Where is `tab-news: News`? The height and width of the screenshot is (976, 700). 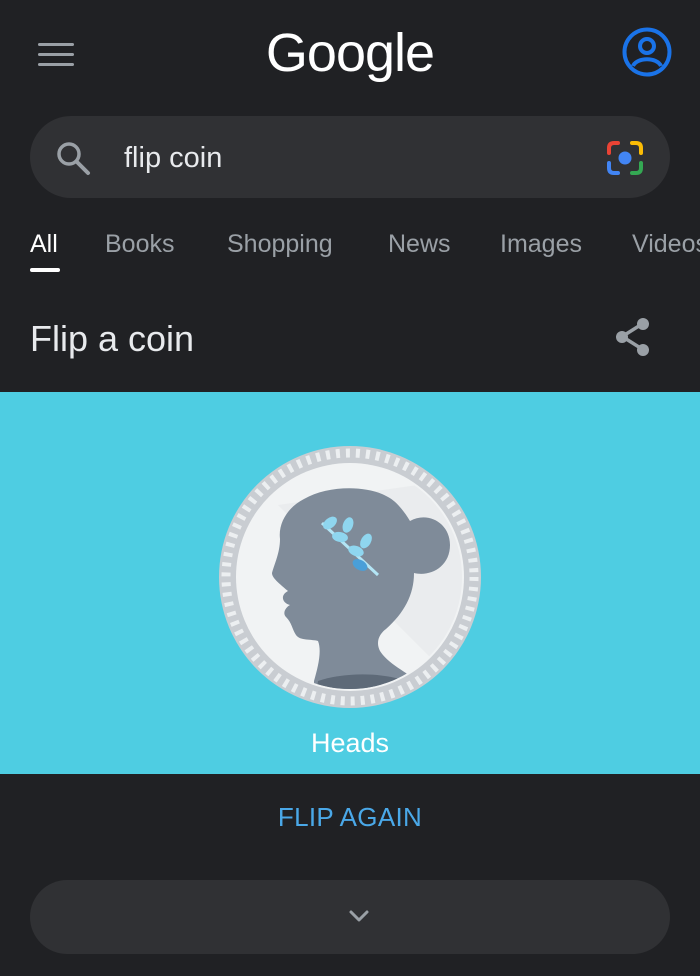 tab-news: News is located at coordinates (419, 244).